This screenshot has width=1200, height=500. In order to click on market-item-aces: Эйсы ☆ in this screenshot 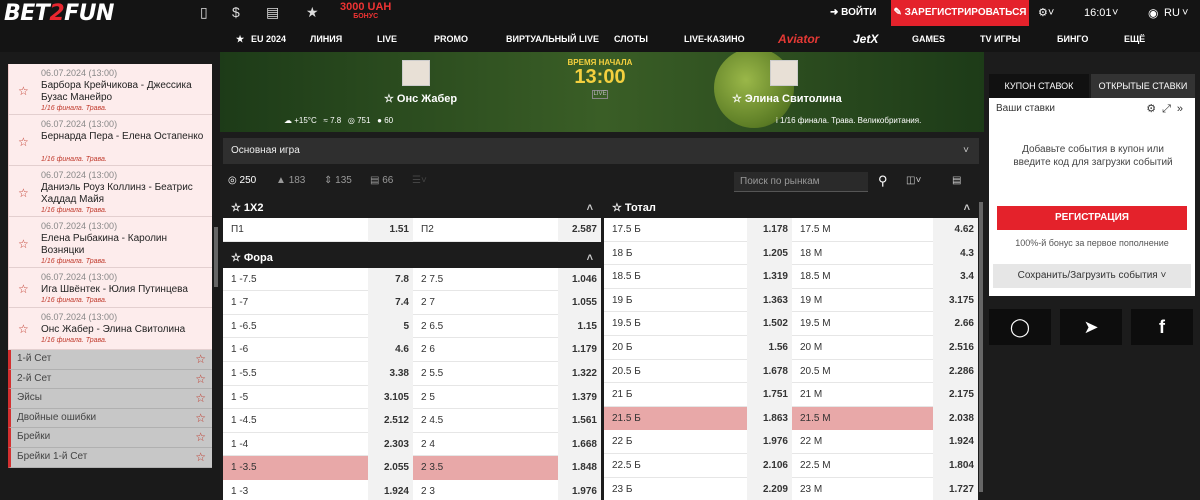, I will do `click(110, 399)`.